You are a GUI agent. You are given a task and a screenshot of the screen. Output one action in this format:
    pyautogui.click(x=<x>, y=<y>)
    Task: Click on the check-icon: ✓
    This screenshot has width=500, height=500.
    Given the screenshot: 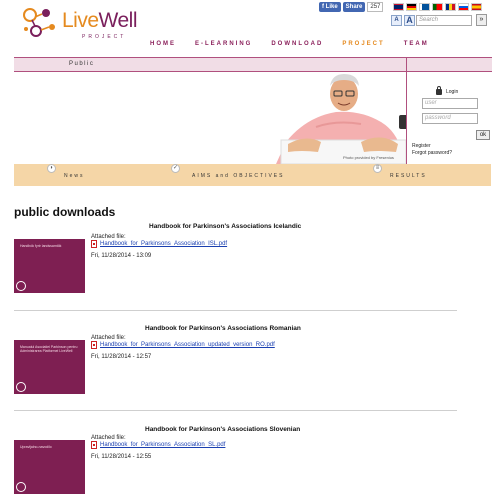 What is the action you would take?
    pyautogui.click(x=175, y=168)
    